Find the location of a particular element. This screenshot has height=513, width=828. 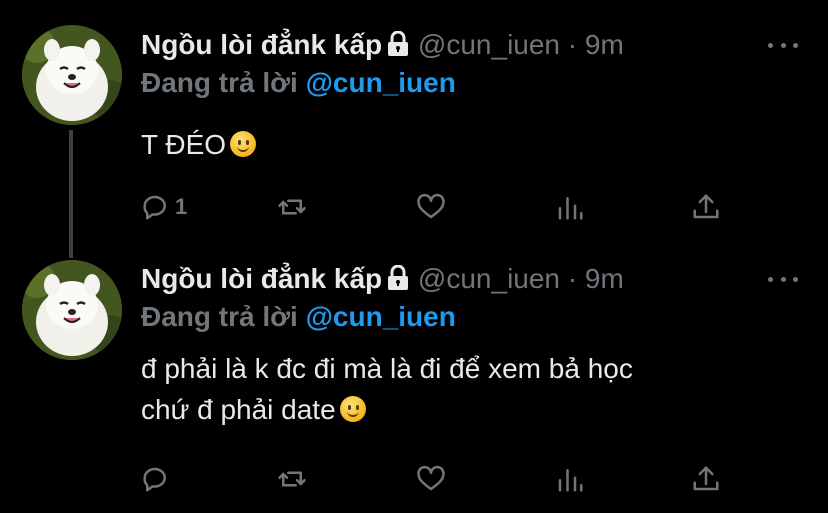

thread-line is located at coordinates (71, 194).